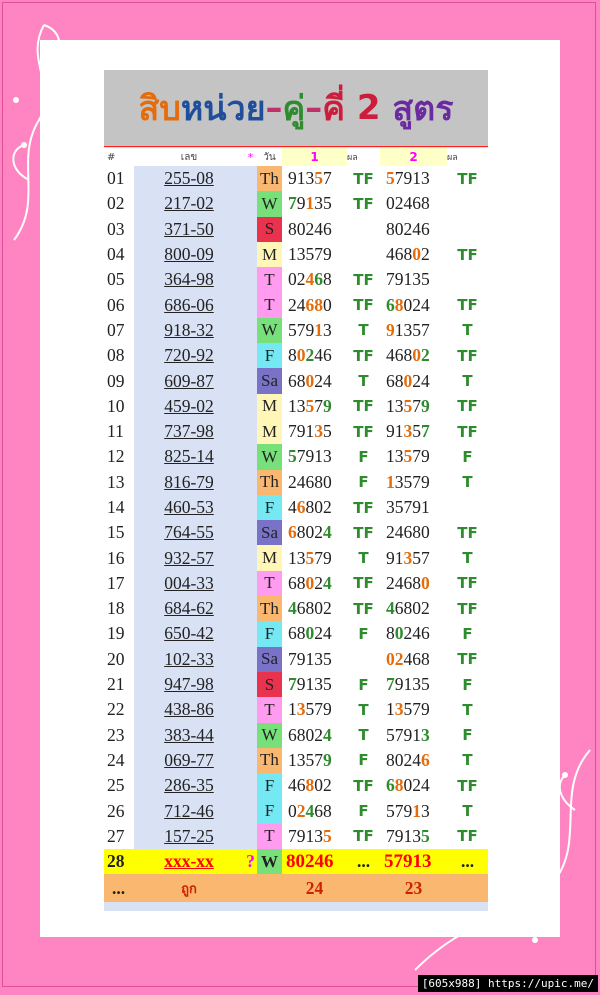  Describe the element at coordinates (314, 179) in the screenshot. I see `row-formula-1: 91357` at that location.